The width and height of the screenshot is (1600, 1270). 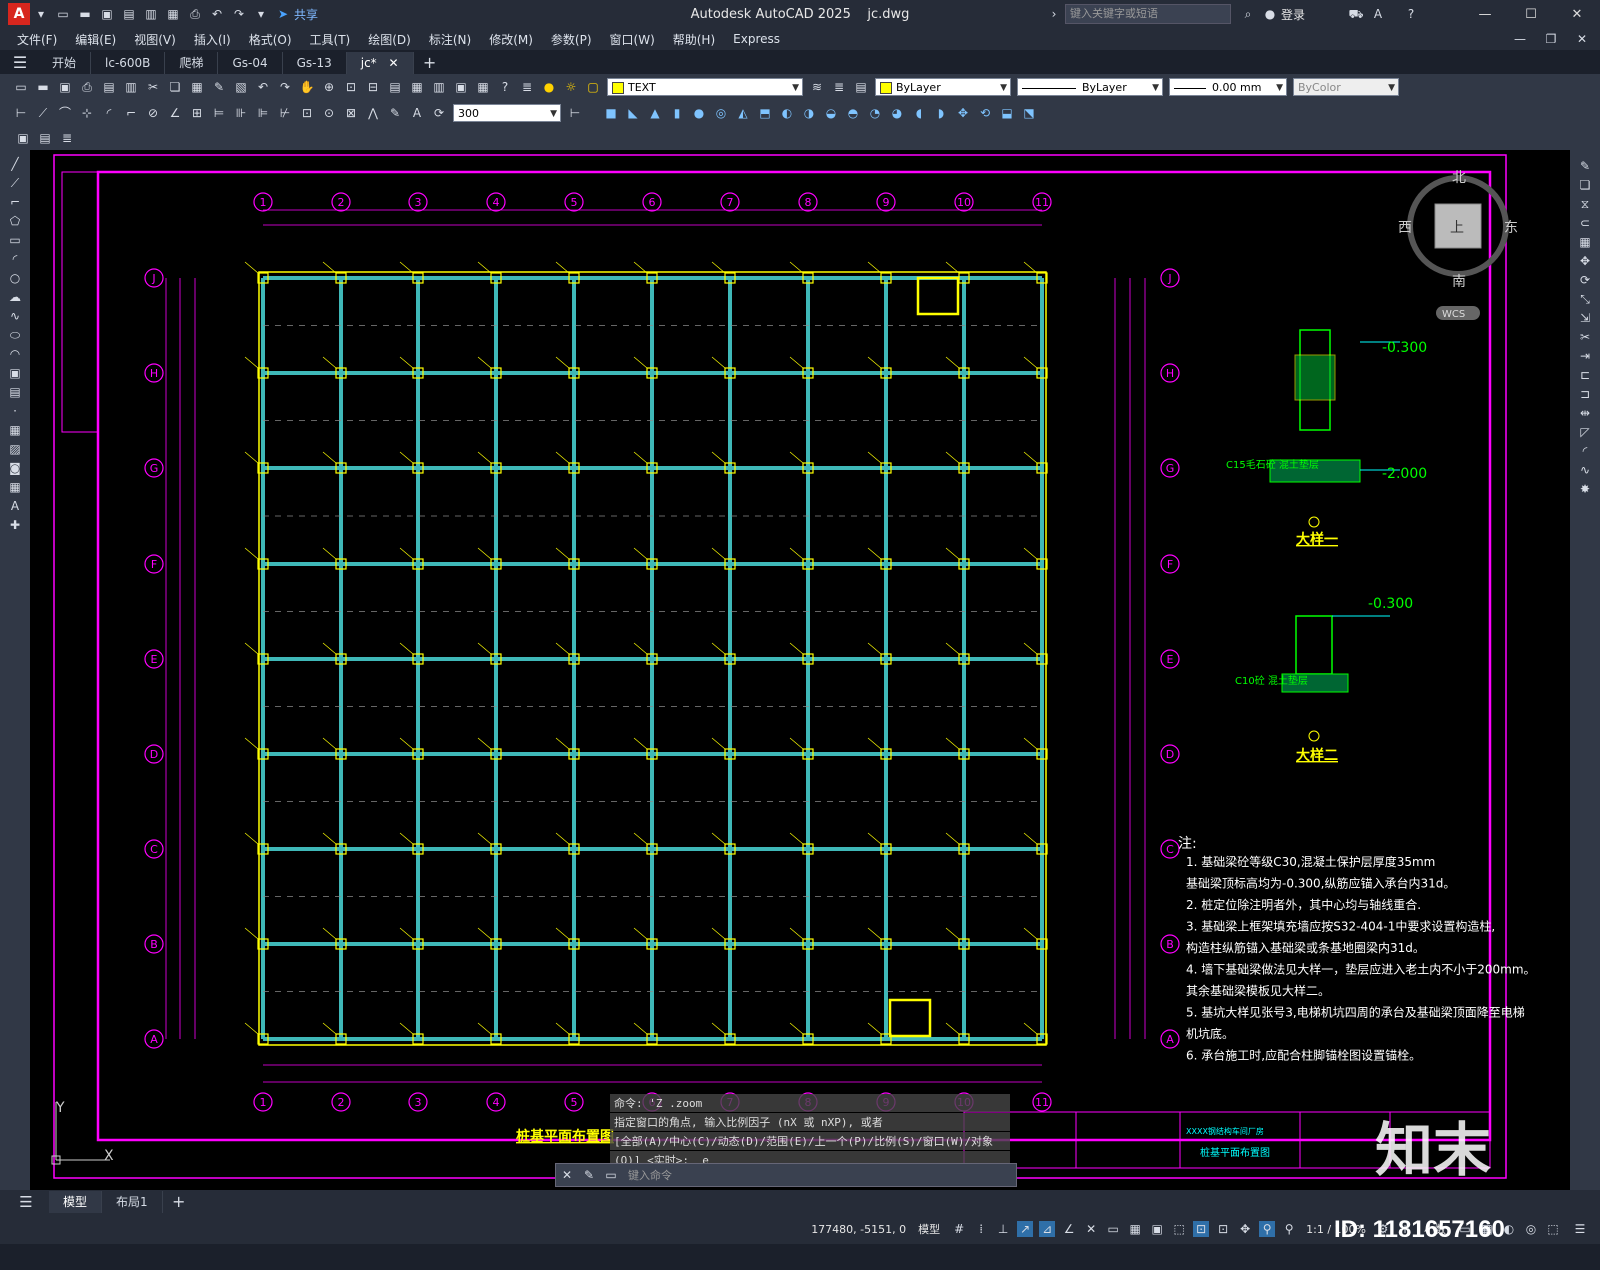 I want to click on subtract-icon: ◔, so click(x=875, y=113).